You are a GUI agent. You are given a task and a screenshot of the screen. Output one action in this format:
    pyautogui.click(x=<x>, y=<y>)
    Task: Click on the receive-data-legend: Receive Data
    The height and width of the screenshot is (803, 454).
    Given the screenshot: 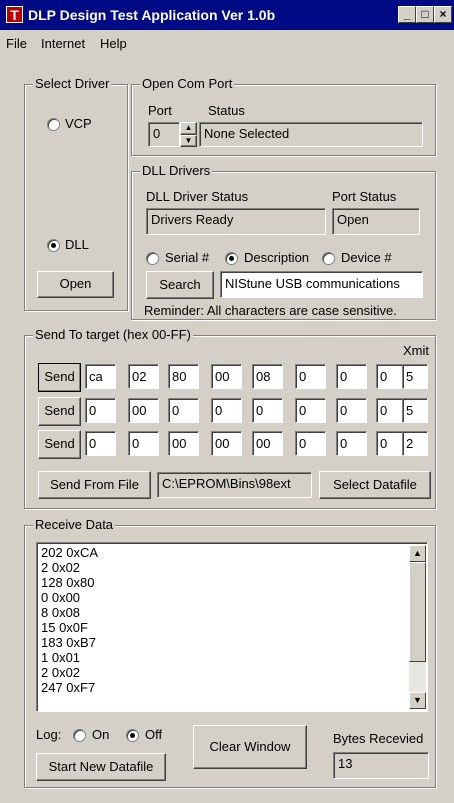 What is the action you would take?
    pyautogui.click(x=74, y=524)
    